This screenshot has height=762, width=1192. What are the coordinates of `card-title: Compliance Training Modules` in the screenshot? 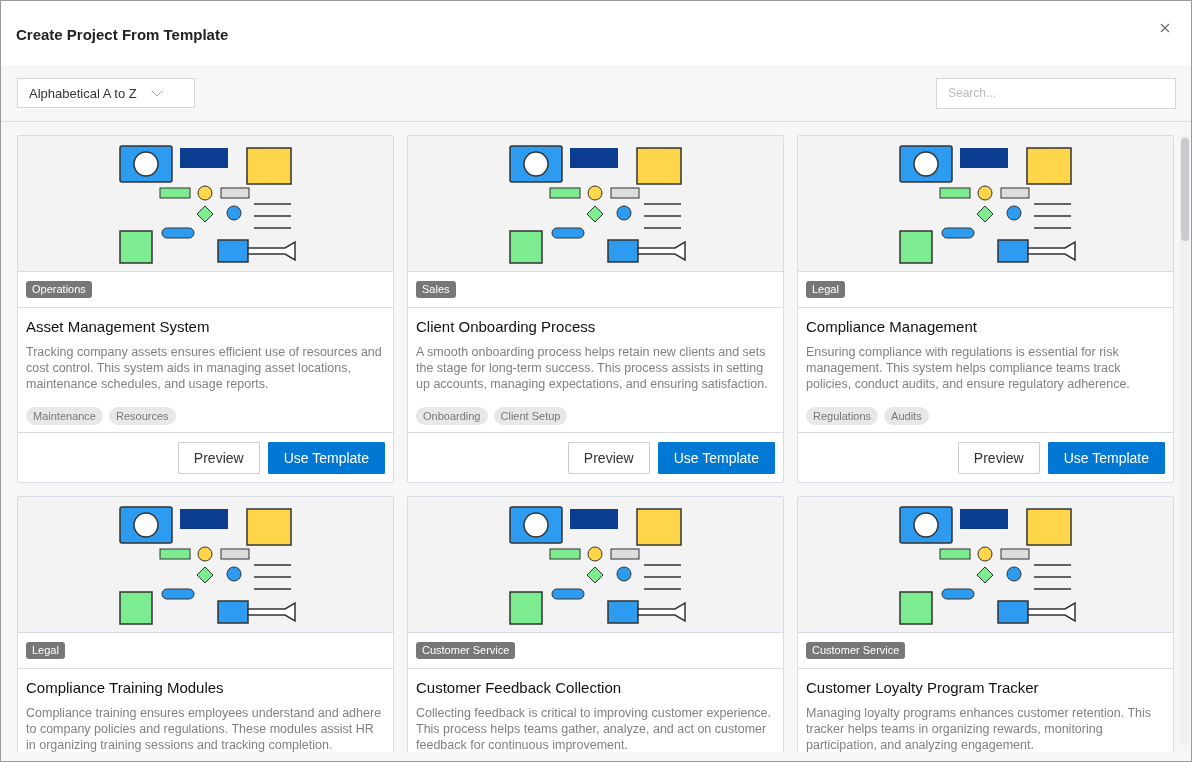 It's located at (125, 688).